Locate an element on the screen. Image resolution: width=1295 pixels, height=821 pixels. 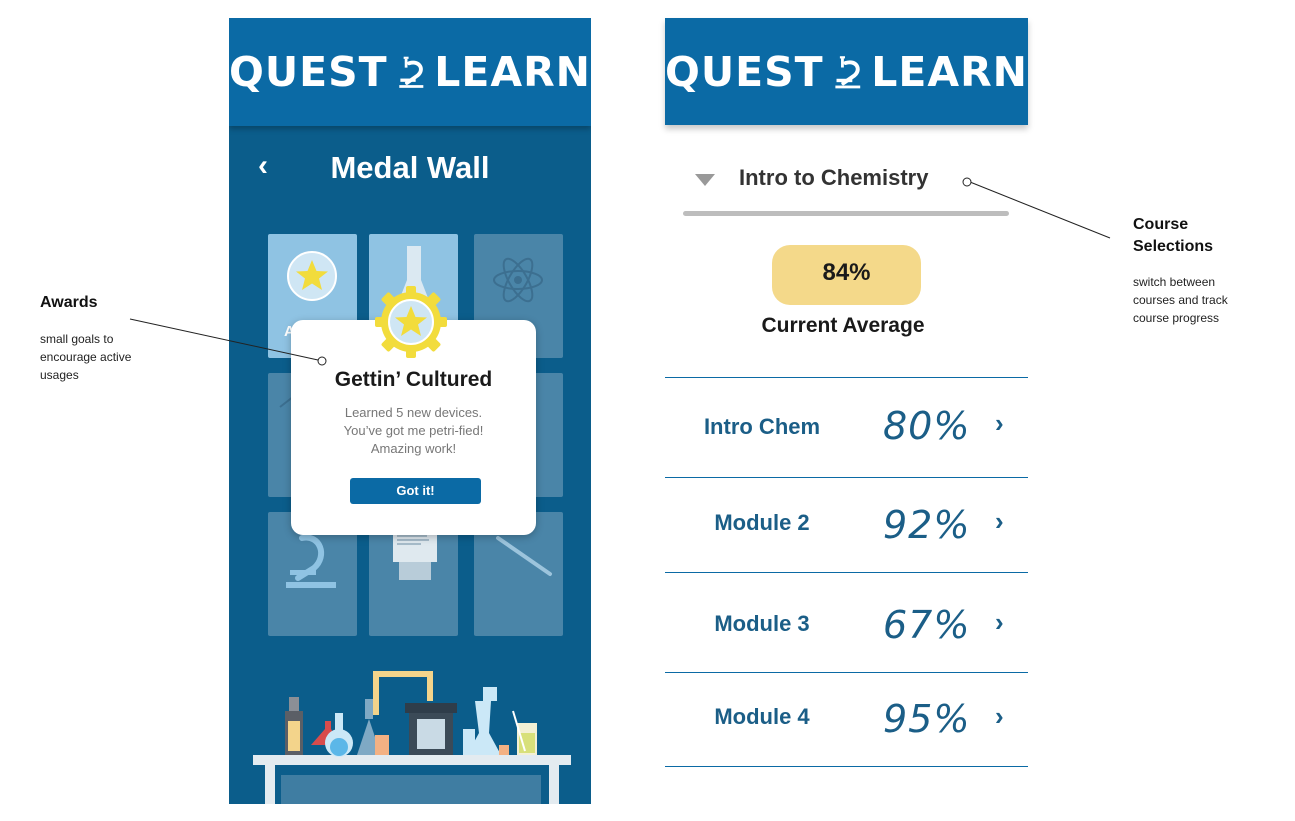
module-row-intro-chem: Intro Chem 80% › is located at coordinates (846, 425).